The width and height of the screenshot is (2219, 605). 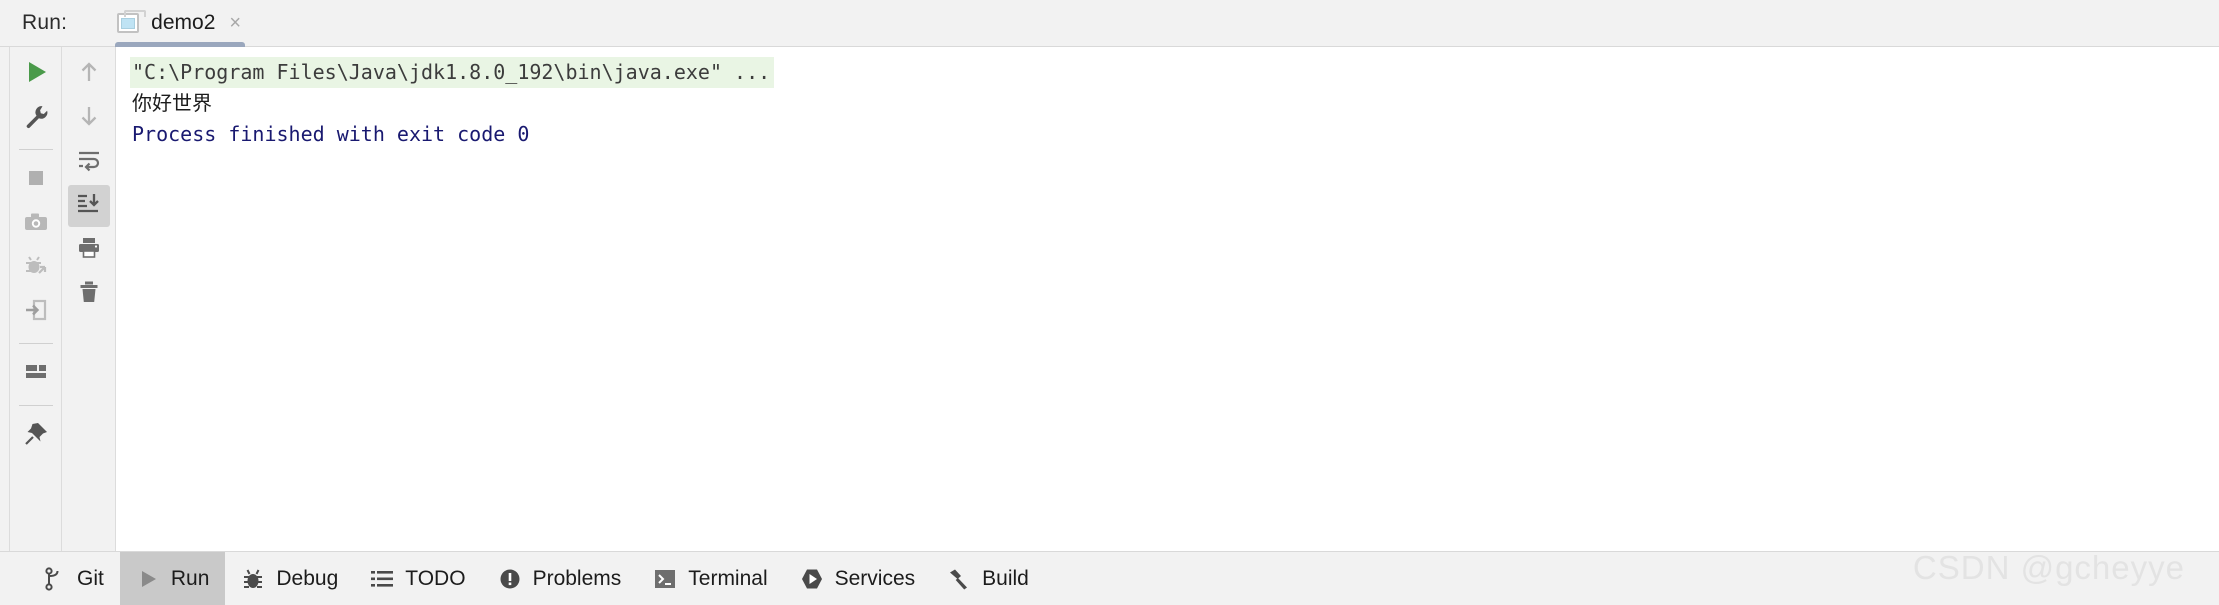 I want to click on stop-button, so click(x=36, y=180).